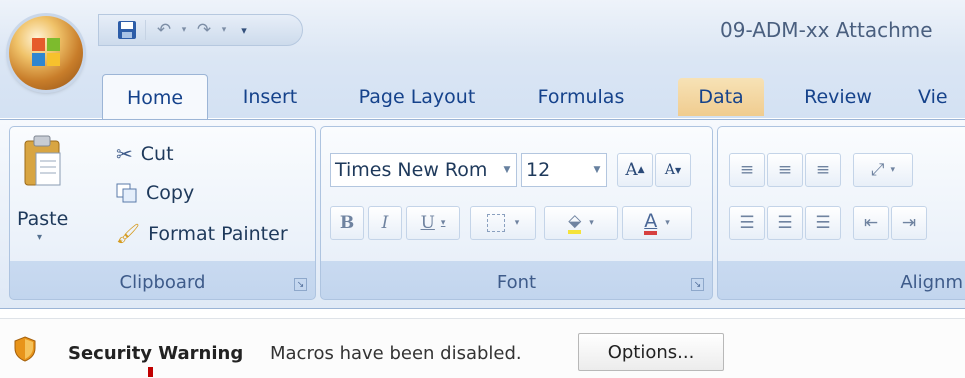 This screenshot has height=378, width=965. Describe the element at coordinates (495, 223) in the screenshot. I see `borders-icon` at that location.